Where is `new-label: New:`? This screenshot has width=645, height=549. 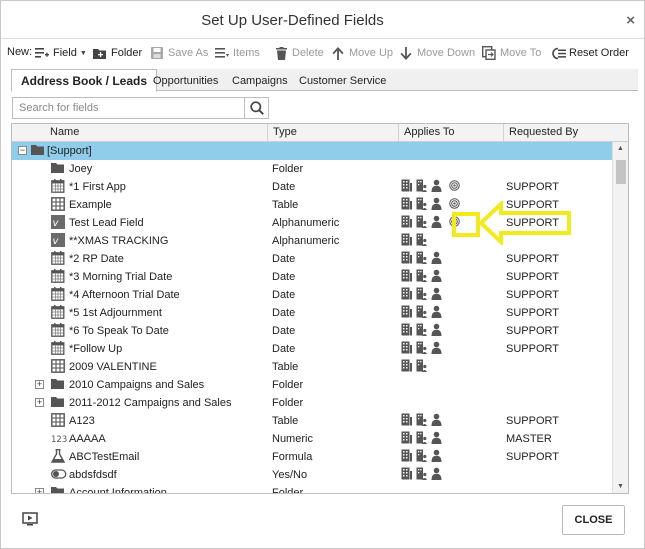 new-label: New: is located at coordinates (20, 52).